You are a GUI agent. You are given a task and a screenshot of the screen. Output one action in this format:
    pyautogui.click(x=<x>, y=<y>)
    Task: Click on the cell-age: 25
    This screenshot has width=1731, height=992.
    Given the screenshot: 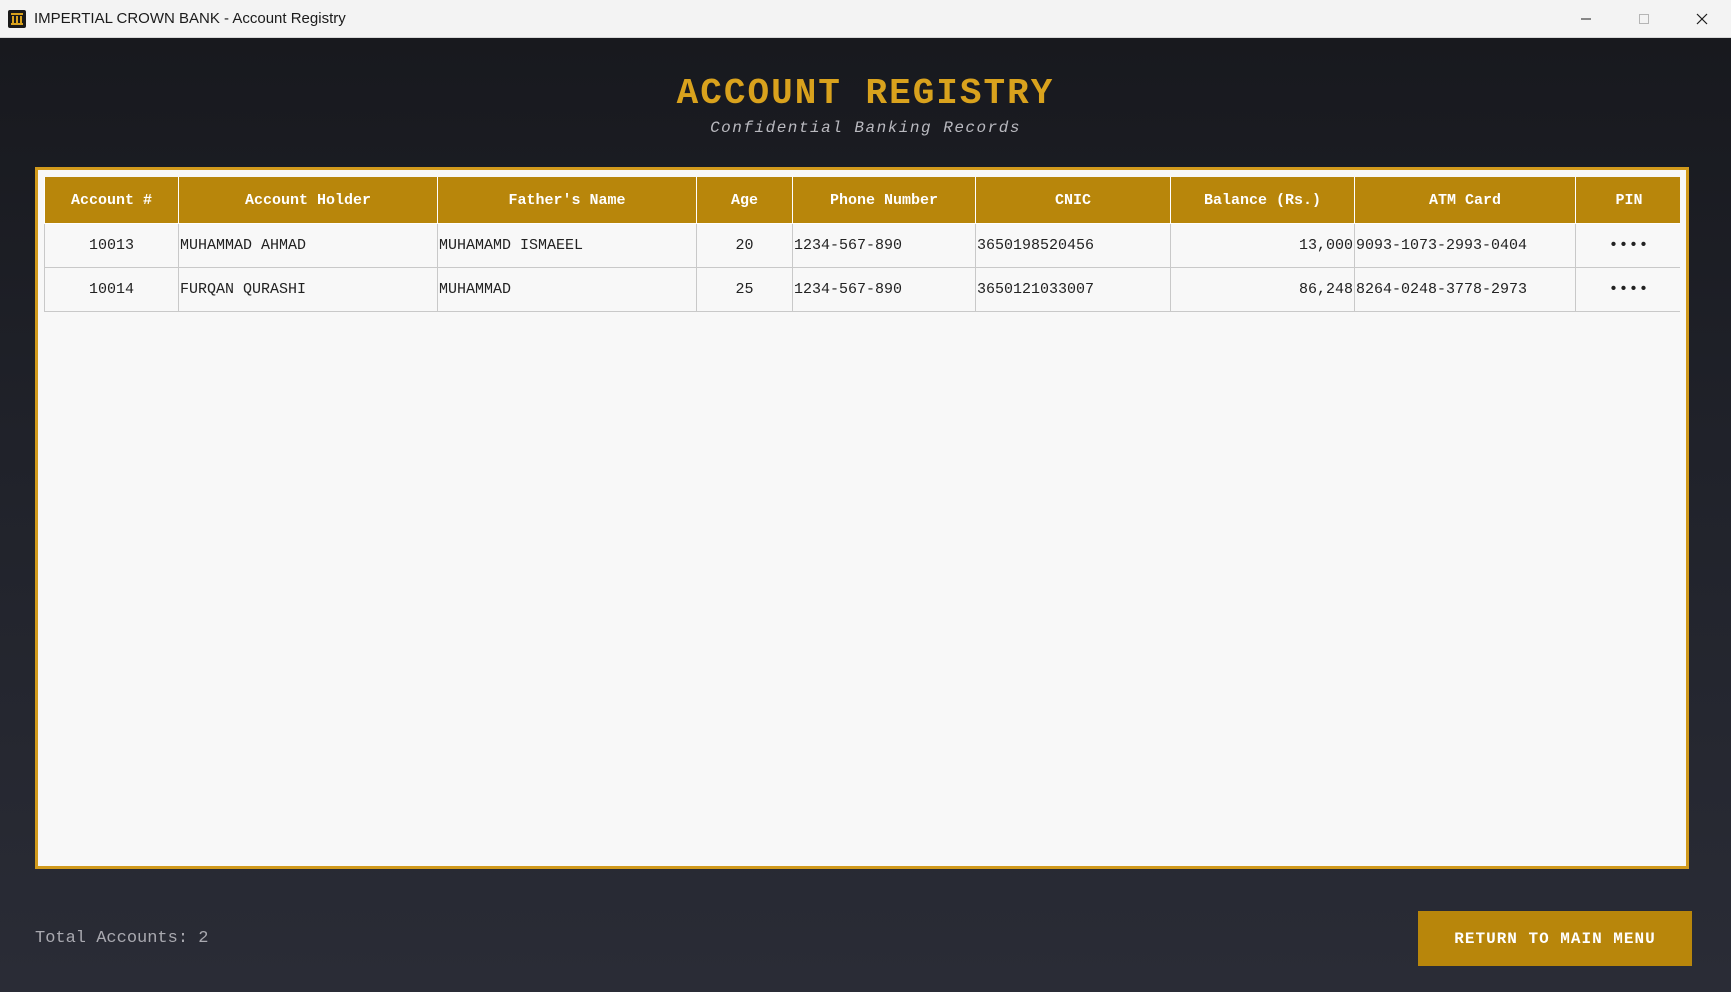 What is the action you would take?
    pyautogui.click(x=744, y=289)
    